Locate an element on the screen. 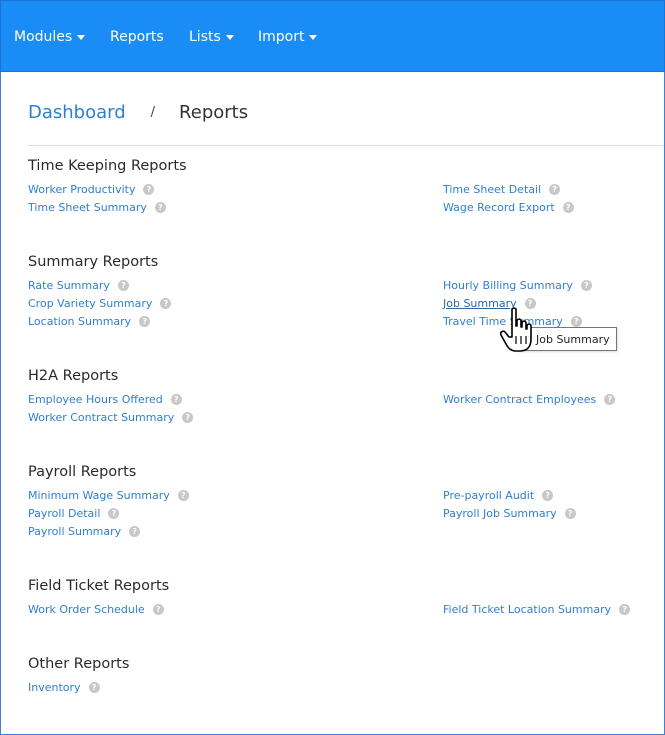 This screenshot has width=665, height=735. header-divider is located at coordinates (346, 145).